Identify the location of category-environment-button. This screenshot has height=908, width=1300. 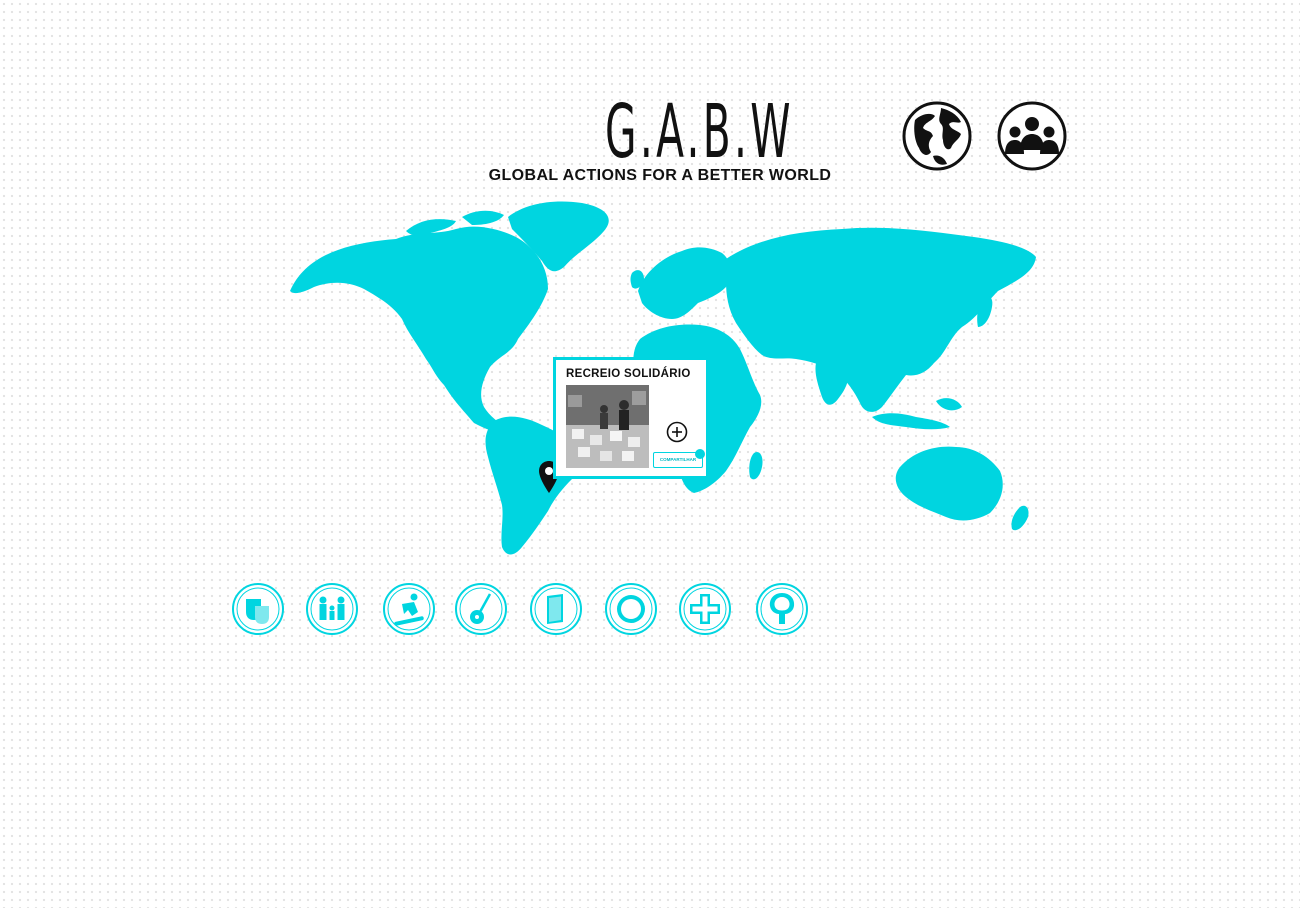
(782, 609).